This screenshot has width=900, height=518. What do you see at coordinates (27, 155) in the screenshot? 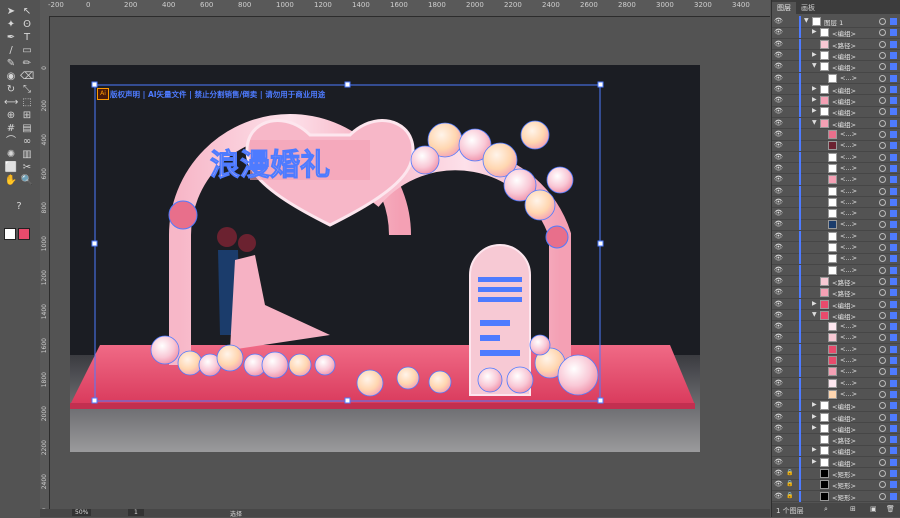
I see `column-graph-tool-icon: ▥` at bounding box center [27, 155].